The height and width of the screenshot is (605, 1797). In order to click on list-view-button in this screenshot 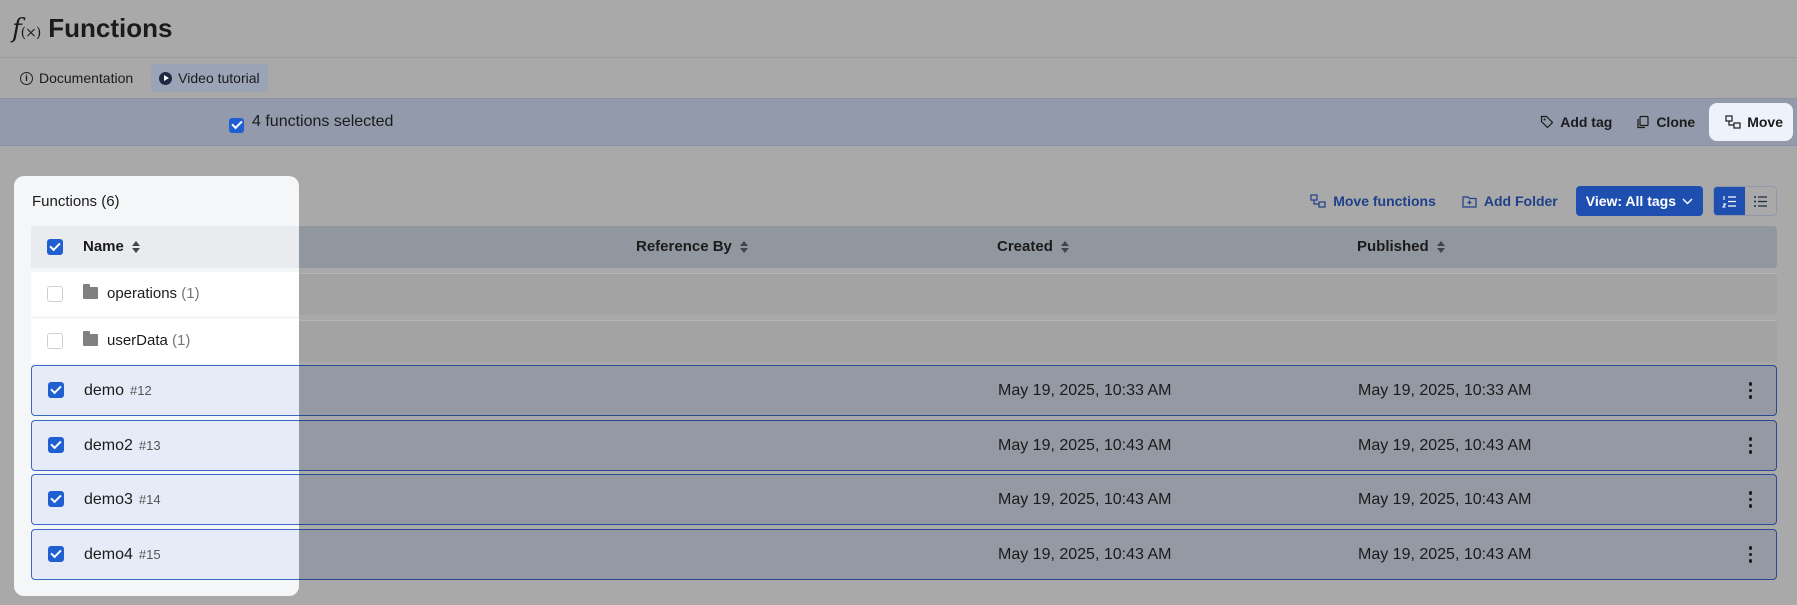, I will do `click(1760, 201)`.